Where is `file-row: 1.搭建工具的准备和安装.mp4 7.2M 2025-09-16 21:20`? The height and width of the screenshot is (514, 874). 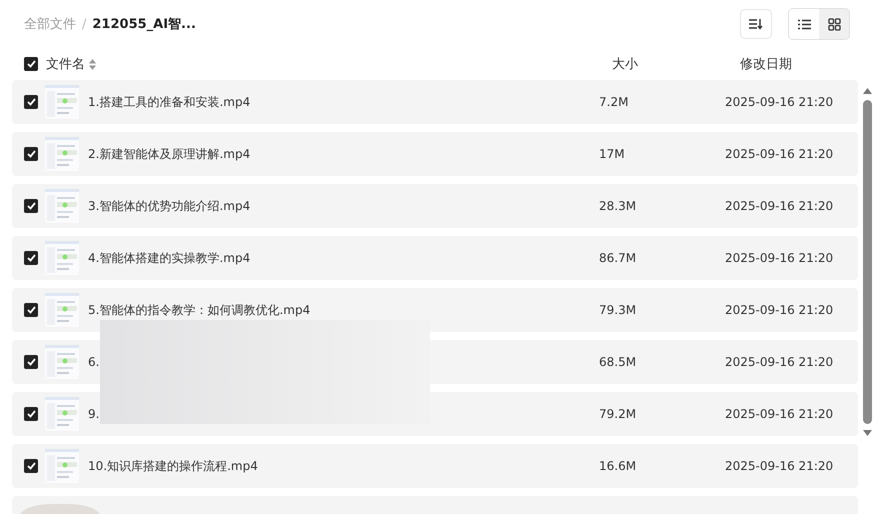
file-row: 1.搭建工具的准备和安装.mp4 7.2M 2025-09-16 21:20 is located at coordinates (435, 102).